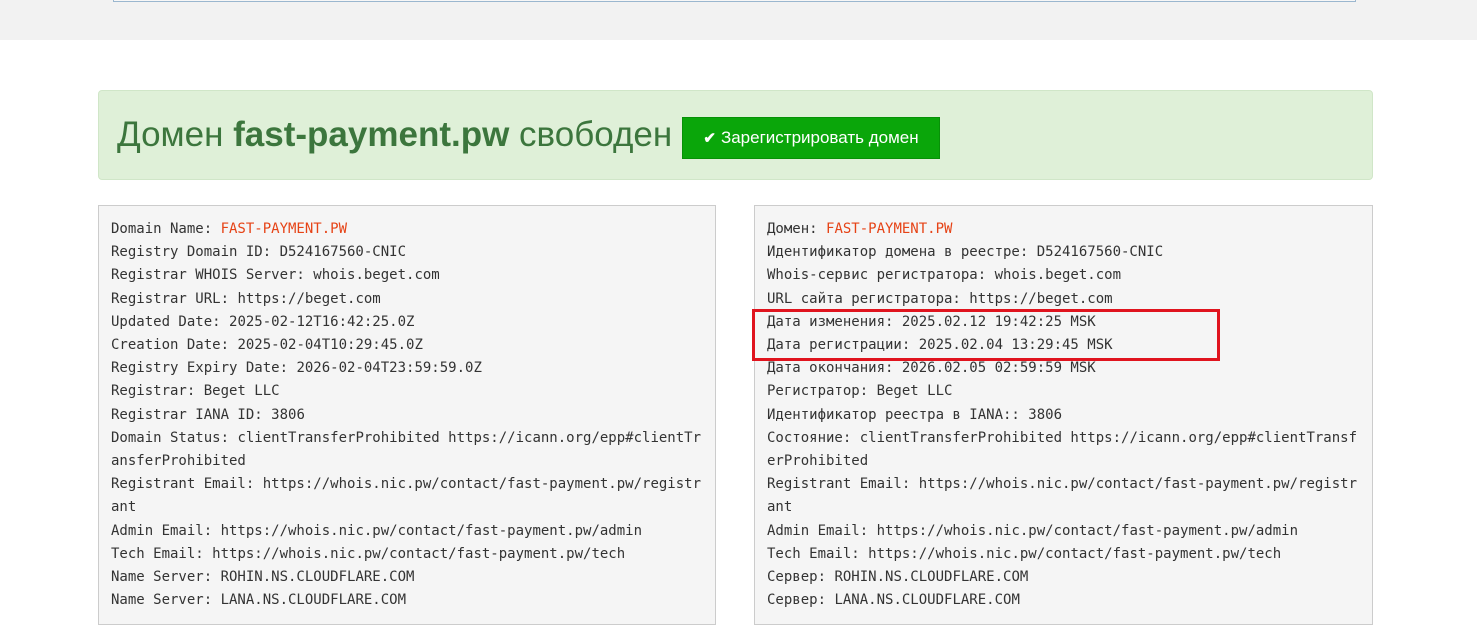  What do you see at coordinates (591, 134) in the screenshot?
I see `alert-suffix: свободен` at bounding box center [591, 134].